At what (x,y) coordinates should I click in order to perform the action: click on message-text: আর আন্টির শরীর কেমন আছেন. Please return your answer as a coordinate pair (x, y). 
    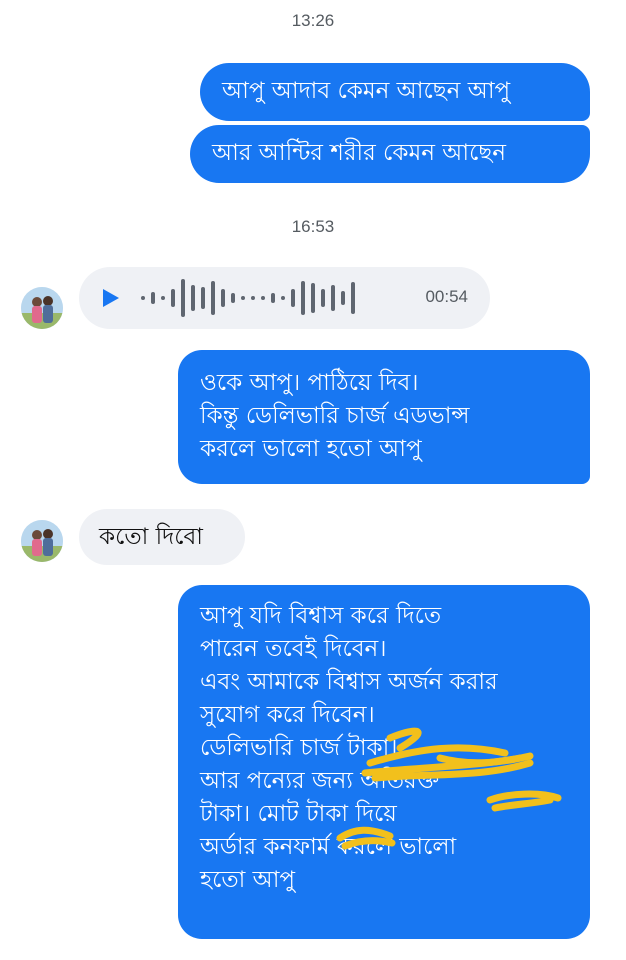
    Looking at the image, I should click on (359, 153).